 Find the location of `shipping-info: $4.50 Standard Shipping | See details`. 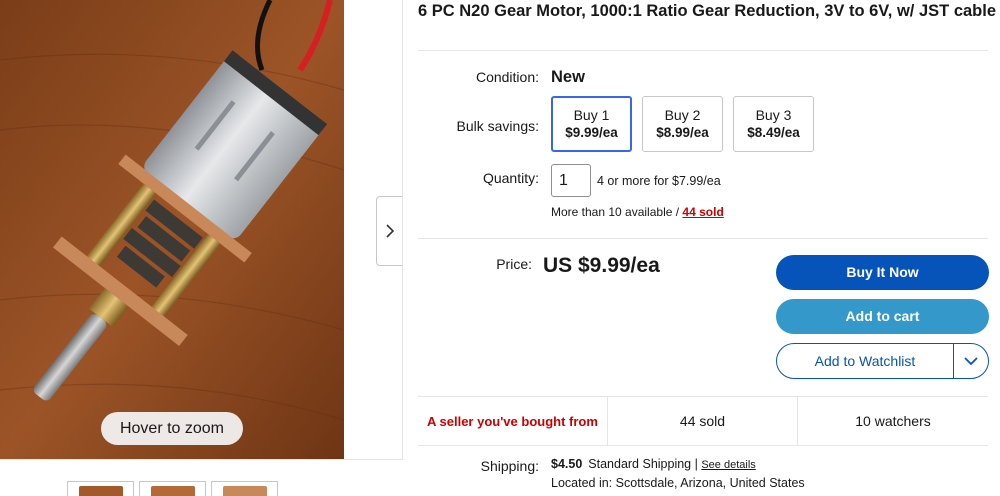

shipping-info: $4.50 Standard Shipping | See details is located at coordinates (653, 464).